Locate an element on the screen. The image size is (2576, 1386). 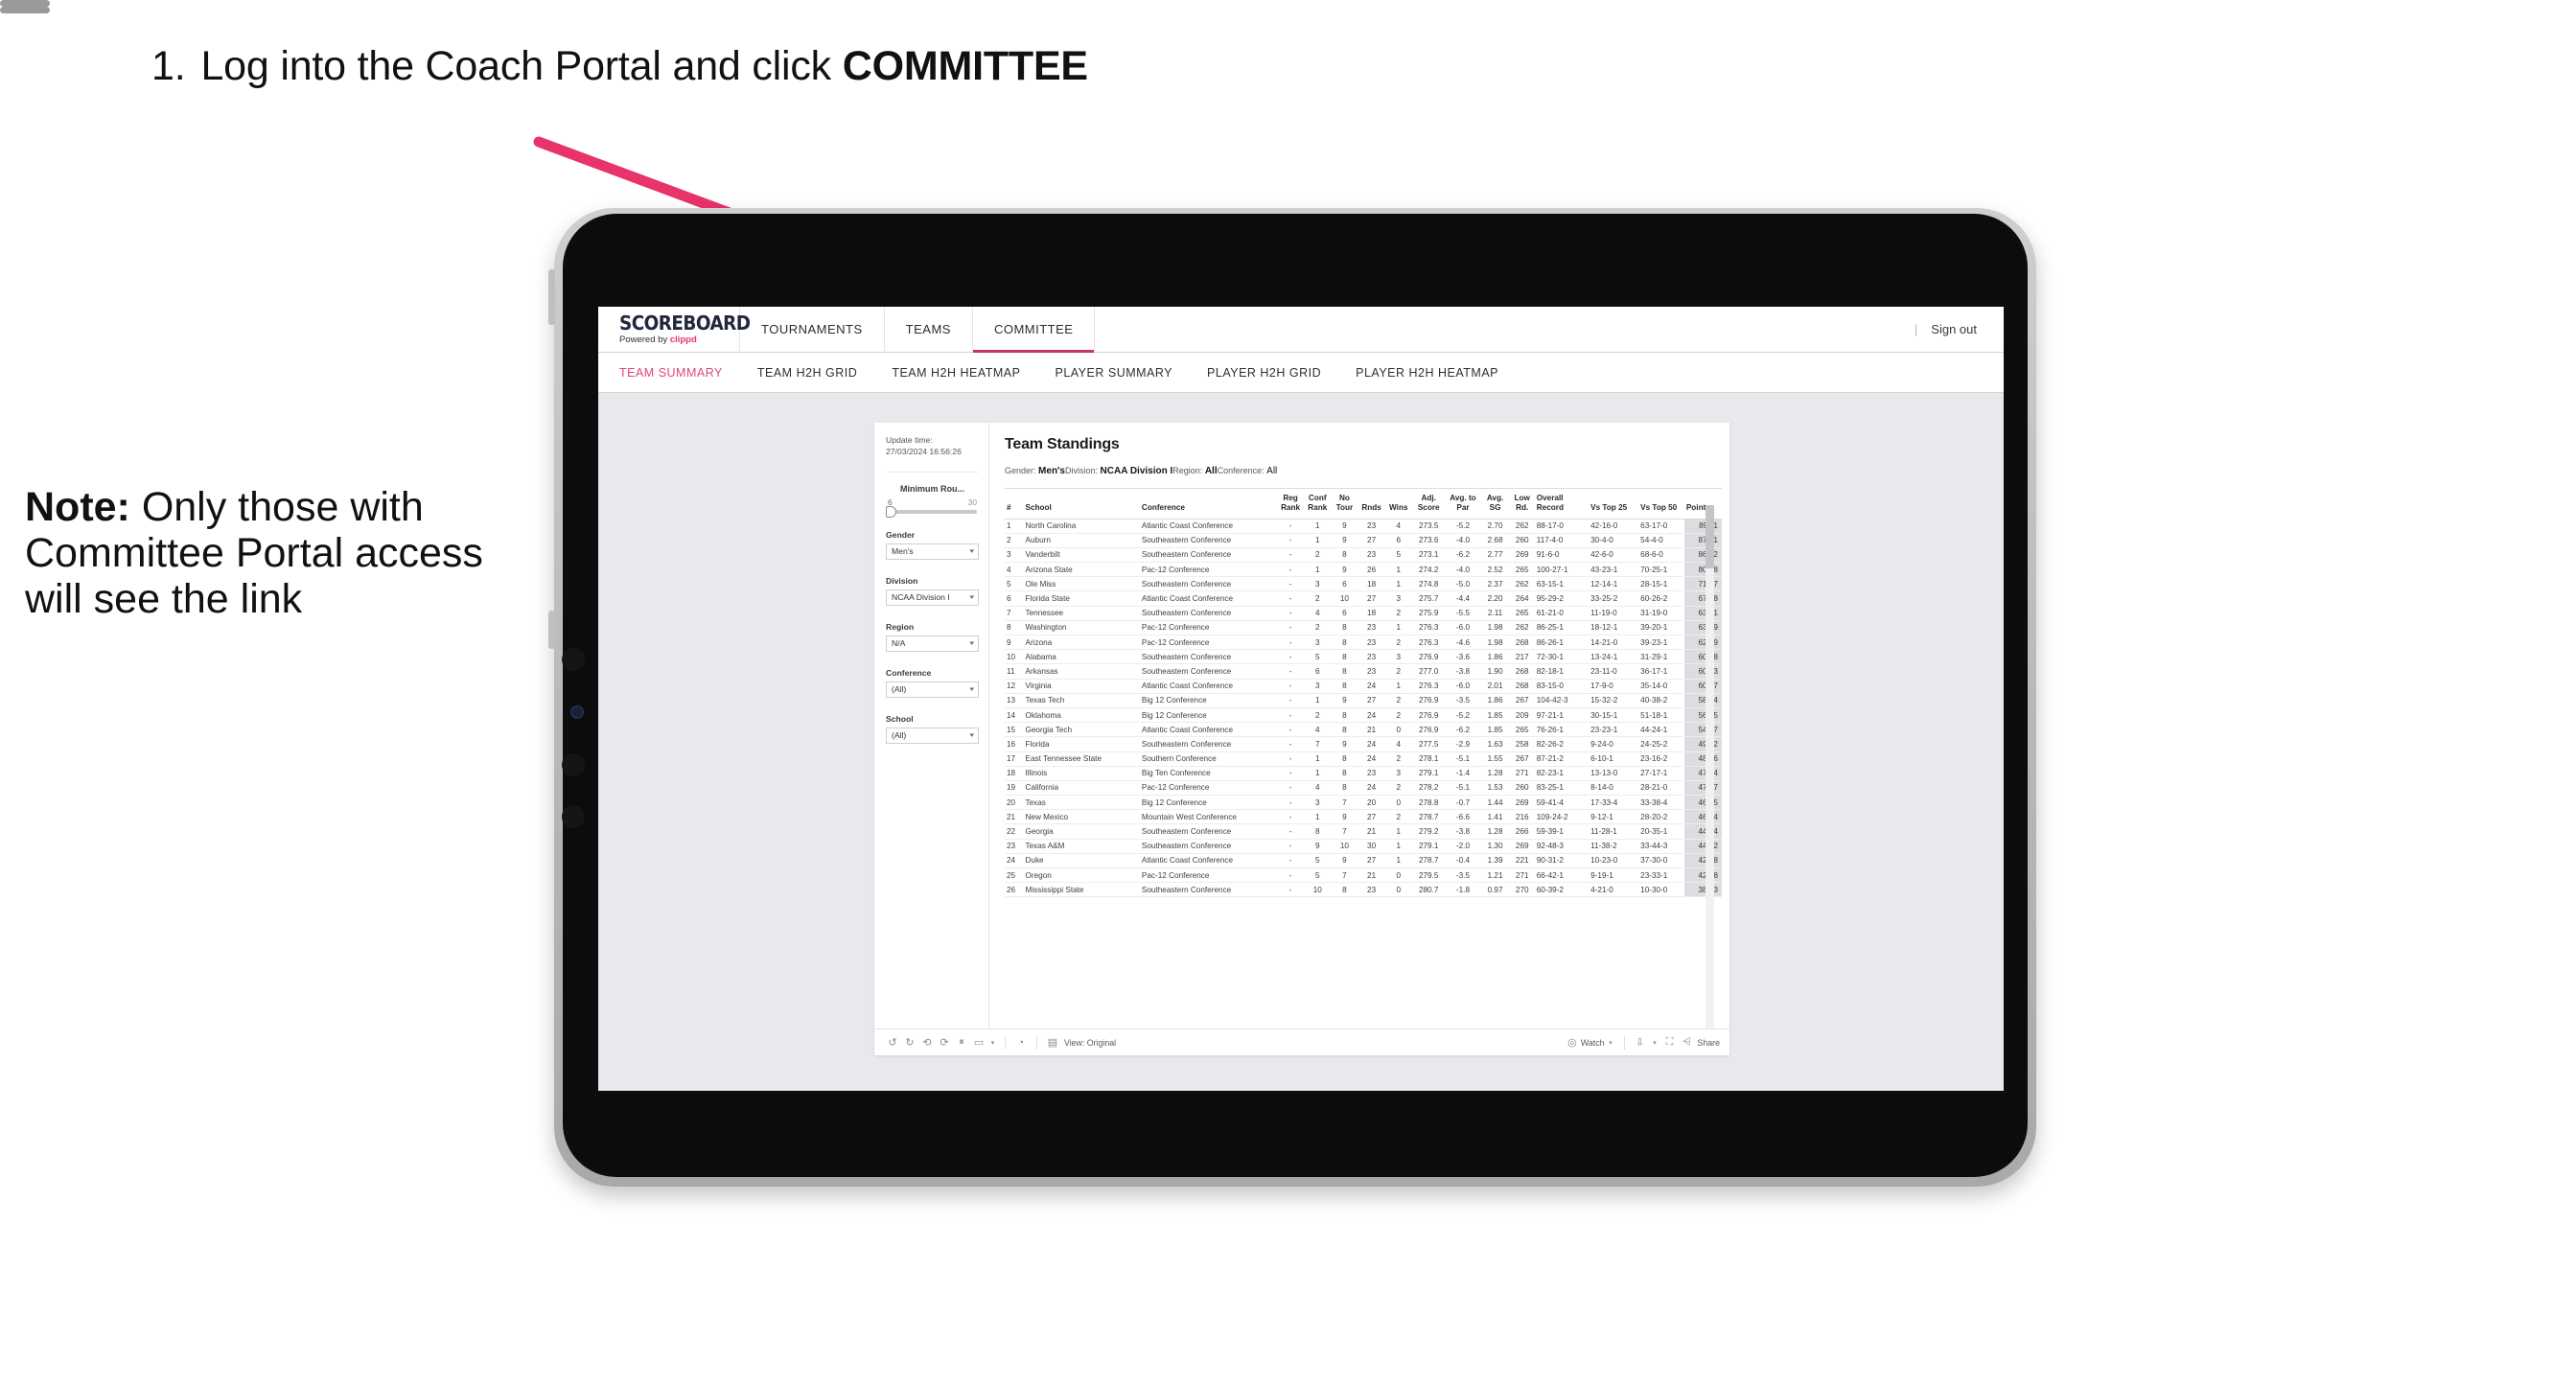
tab-player-h2h-heatmap: PLAYER H2H HEATMAP is located at coordinates (1427, 373).